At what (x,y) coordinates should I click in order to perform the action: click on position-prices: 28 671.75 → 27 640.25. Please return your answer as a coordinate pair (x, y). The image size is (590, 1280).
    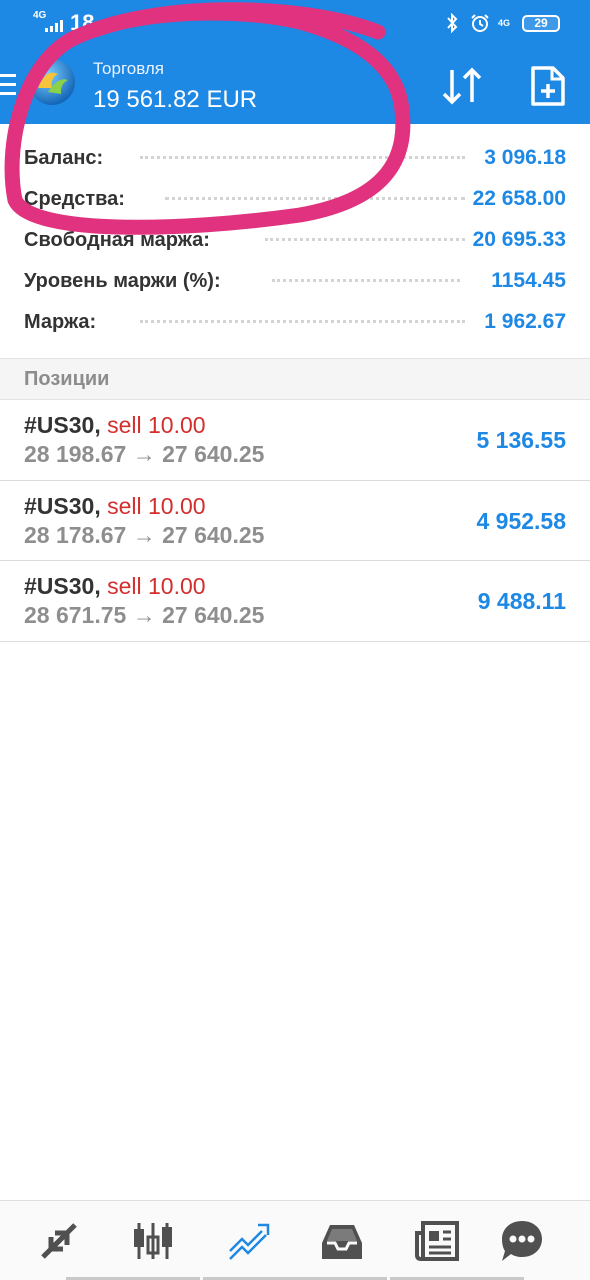
    Looking at the image, I should click on (144, 615).